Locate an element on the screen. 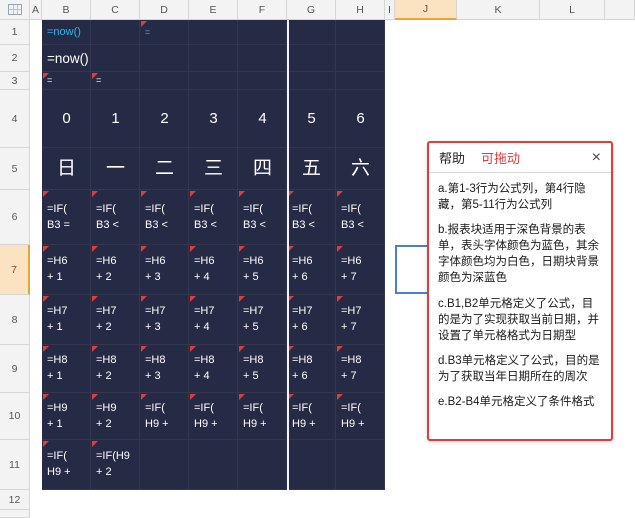 This screenshot has height=518, width=635. sheet-cell-f7: =H6 + 5 is located at coordinates (262, 270).